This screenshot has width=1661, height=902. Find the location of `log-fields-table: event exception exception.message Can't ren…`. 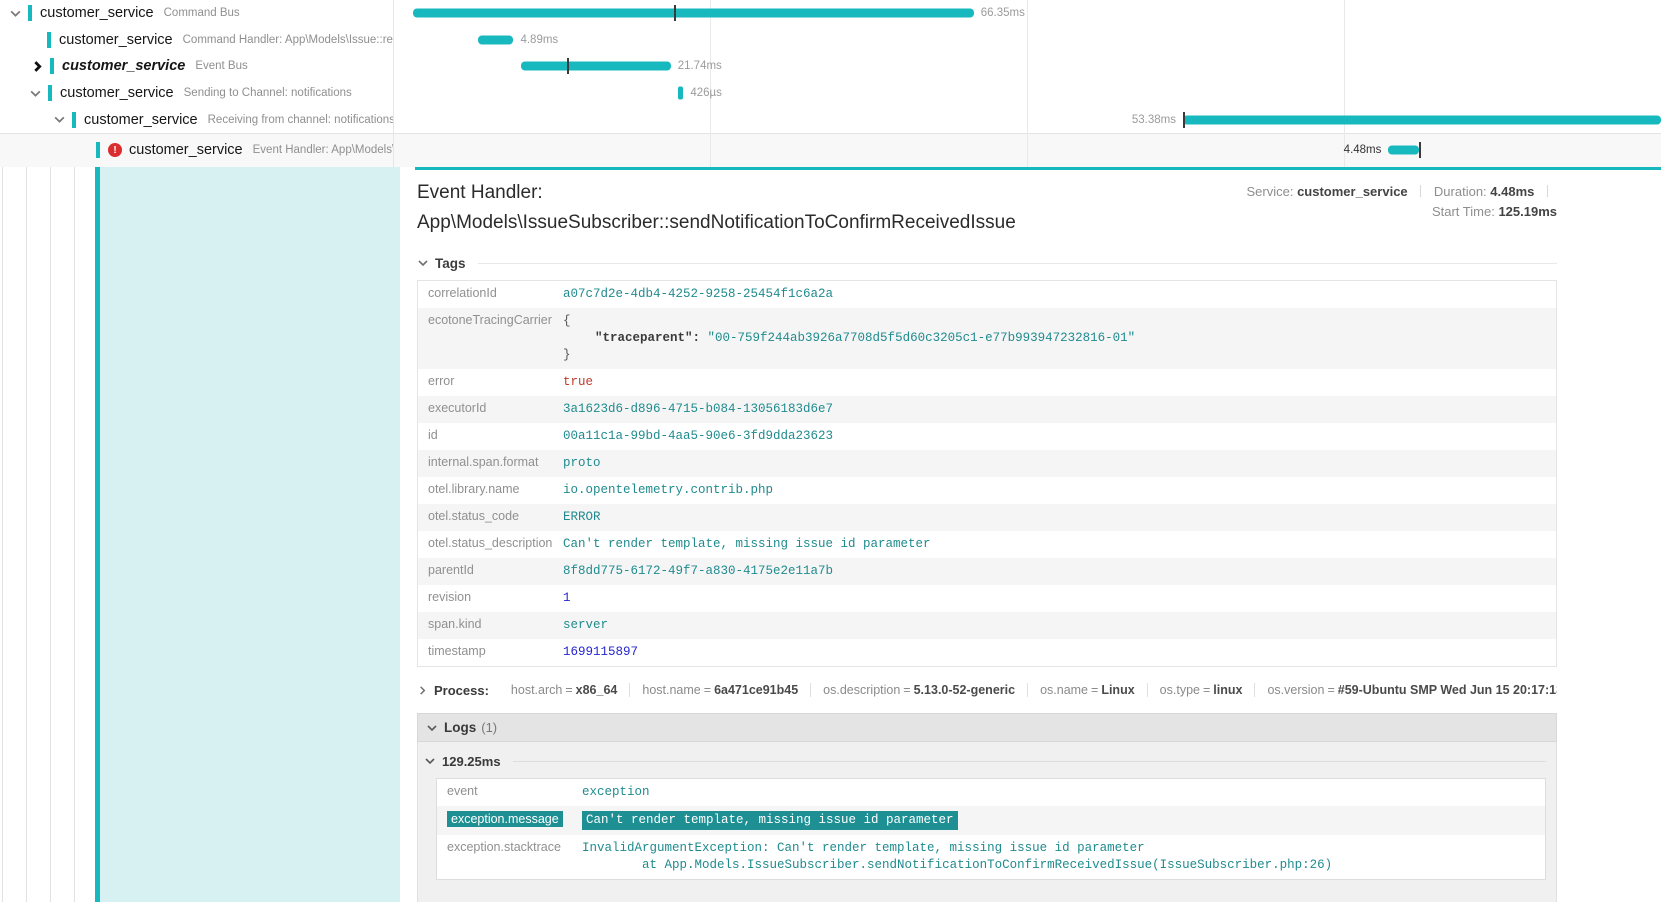

log-fields-table: event exception exception.message Can't ren… is located at coordinates (991, 829).